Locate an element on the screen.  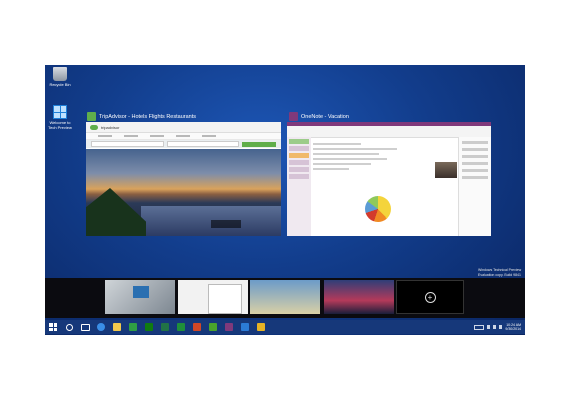
welcome-shortcut: Welcome to Tech Preview is located at coordinates (60, 117).